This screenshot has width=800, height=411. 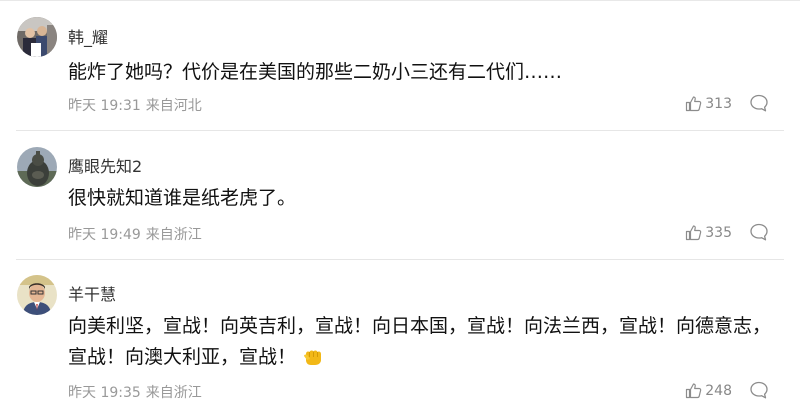 I want to click on username: 羊干慧, so click(x=92, y=293).